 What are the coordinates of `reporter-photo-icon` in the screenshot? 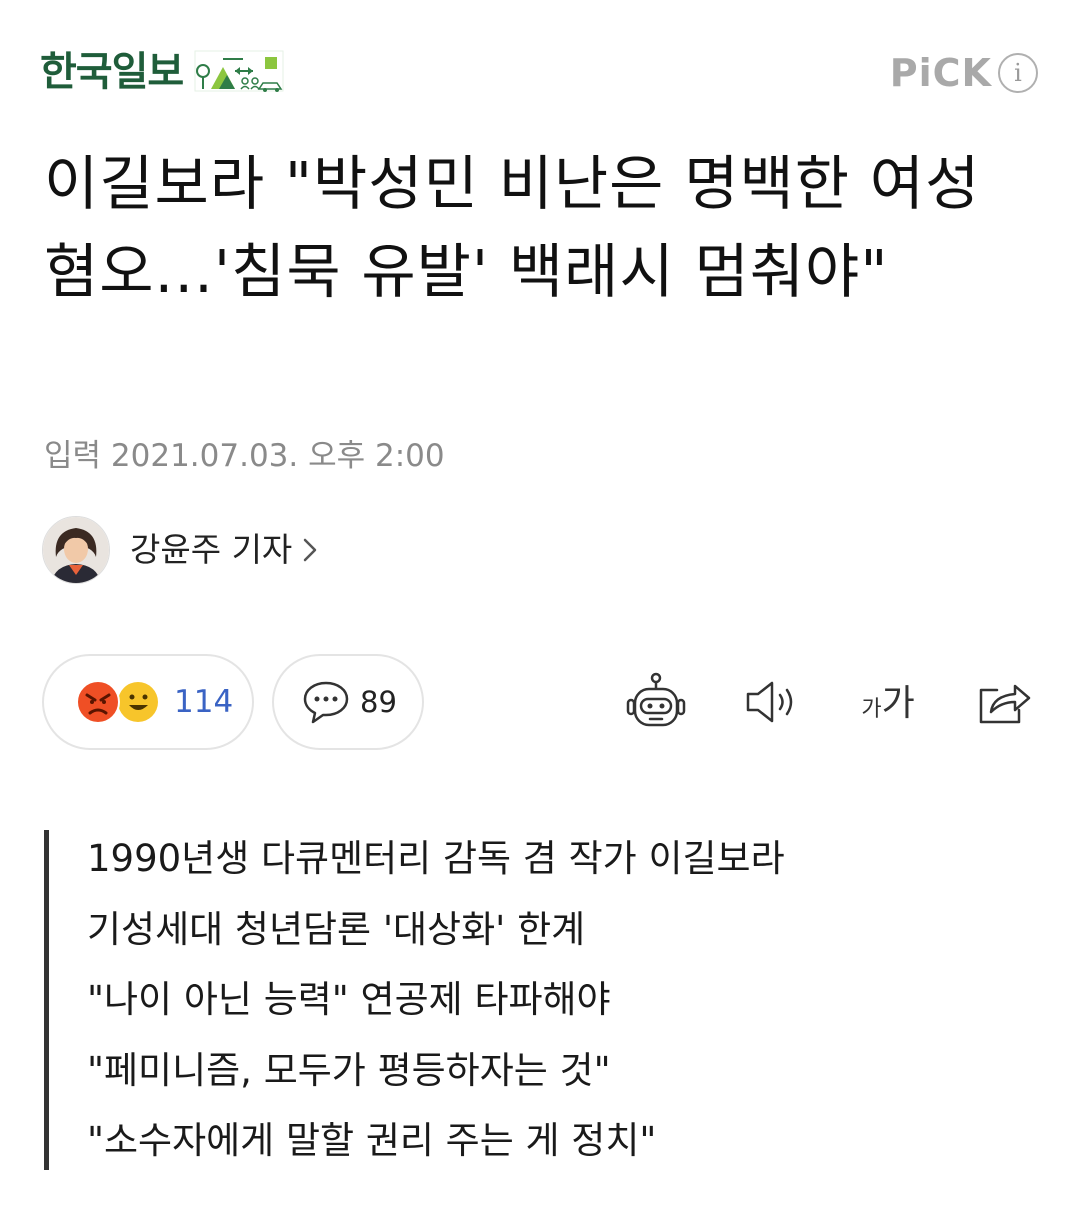 It's located at (76, 550).